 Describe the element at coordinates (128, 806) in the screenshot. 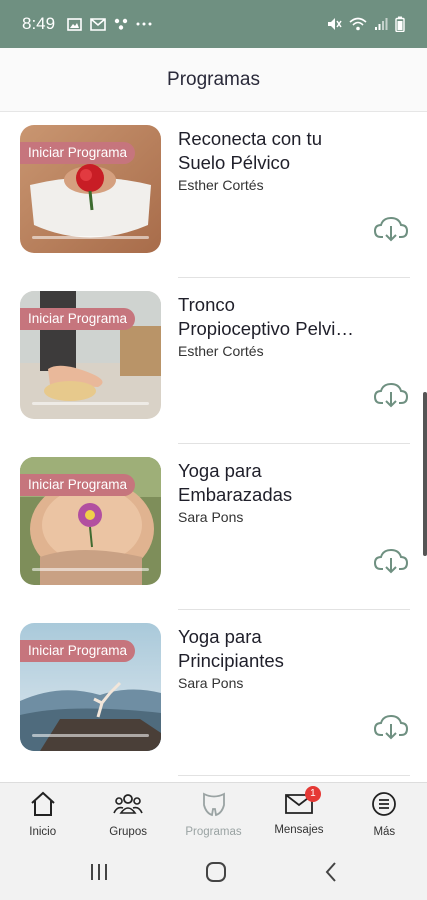

I see `group-icon` at that location.